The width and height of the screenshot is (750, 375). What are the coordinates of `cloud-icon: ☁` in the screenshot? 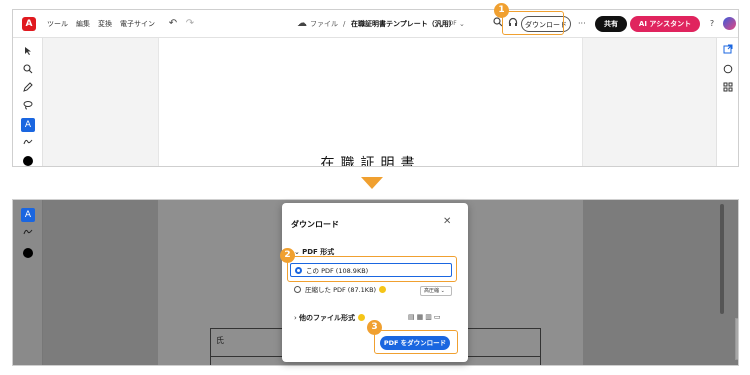 It's located at (302, 23).